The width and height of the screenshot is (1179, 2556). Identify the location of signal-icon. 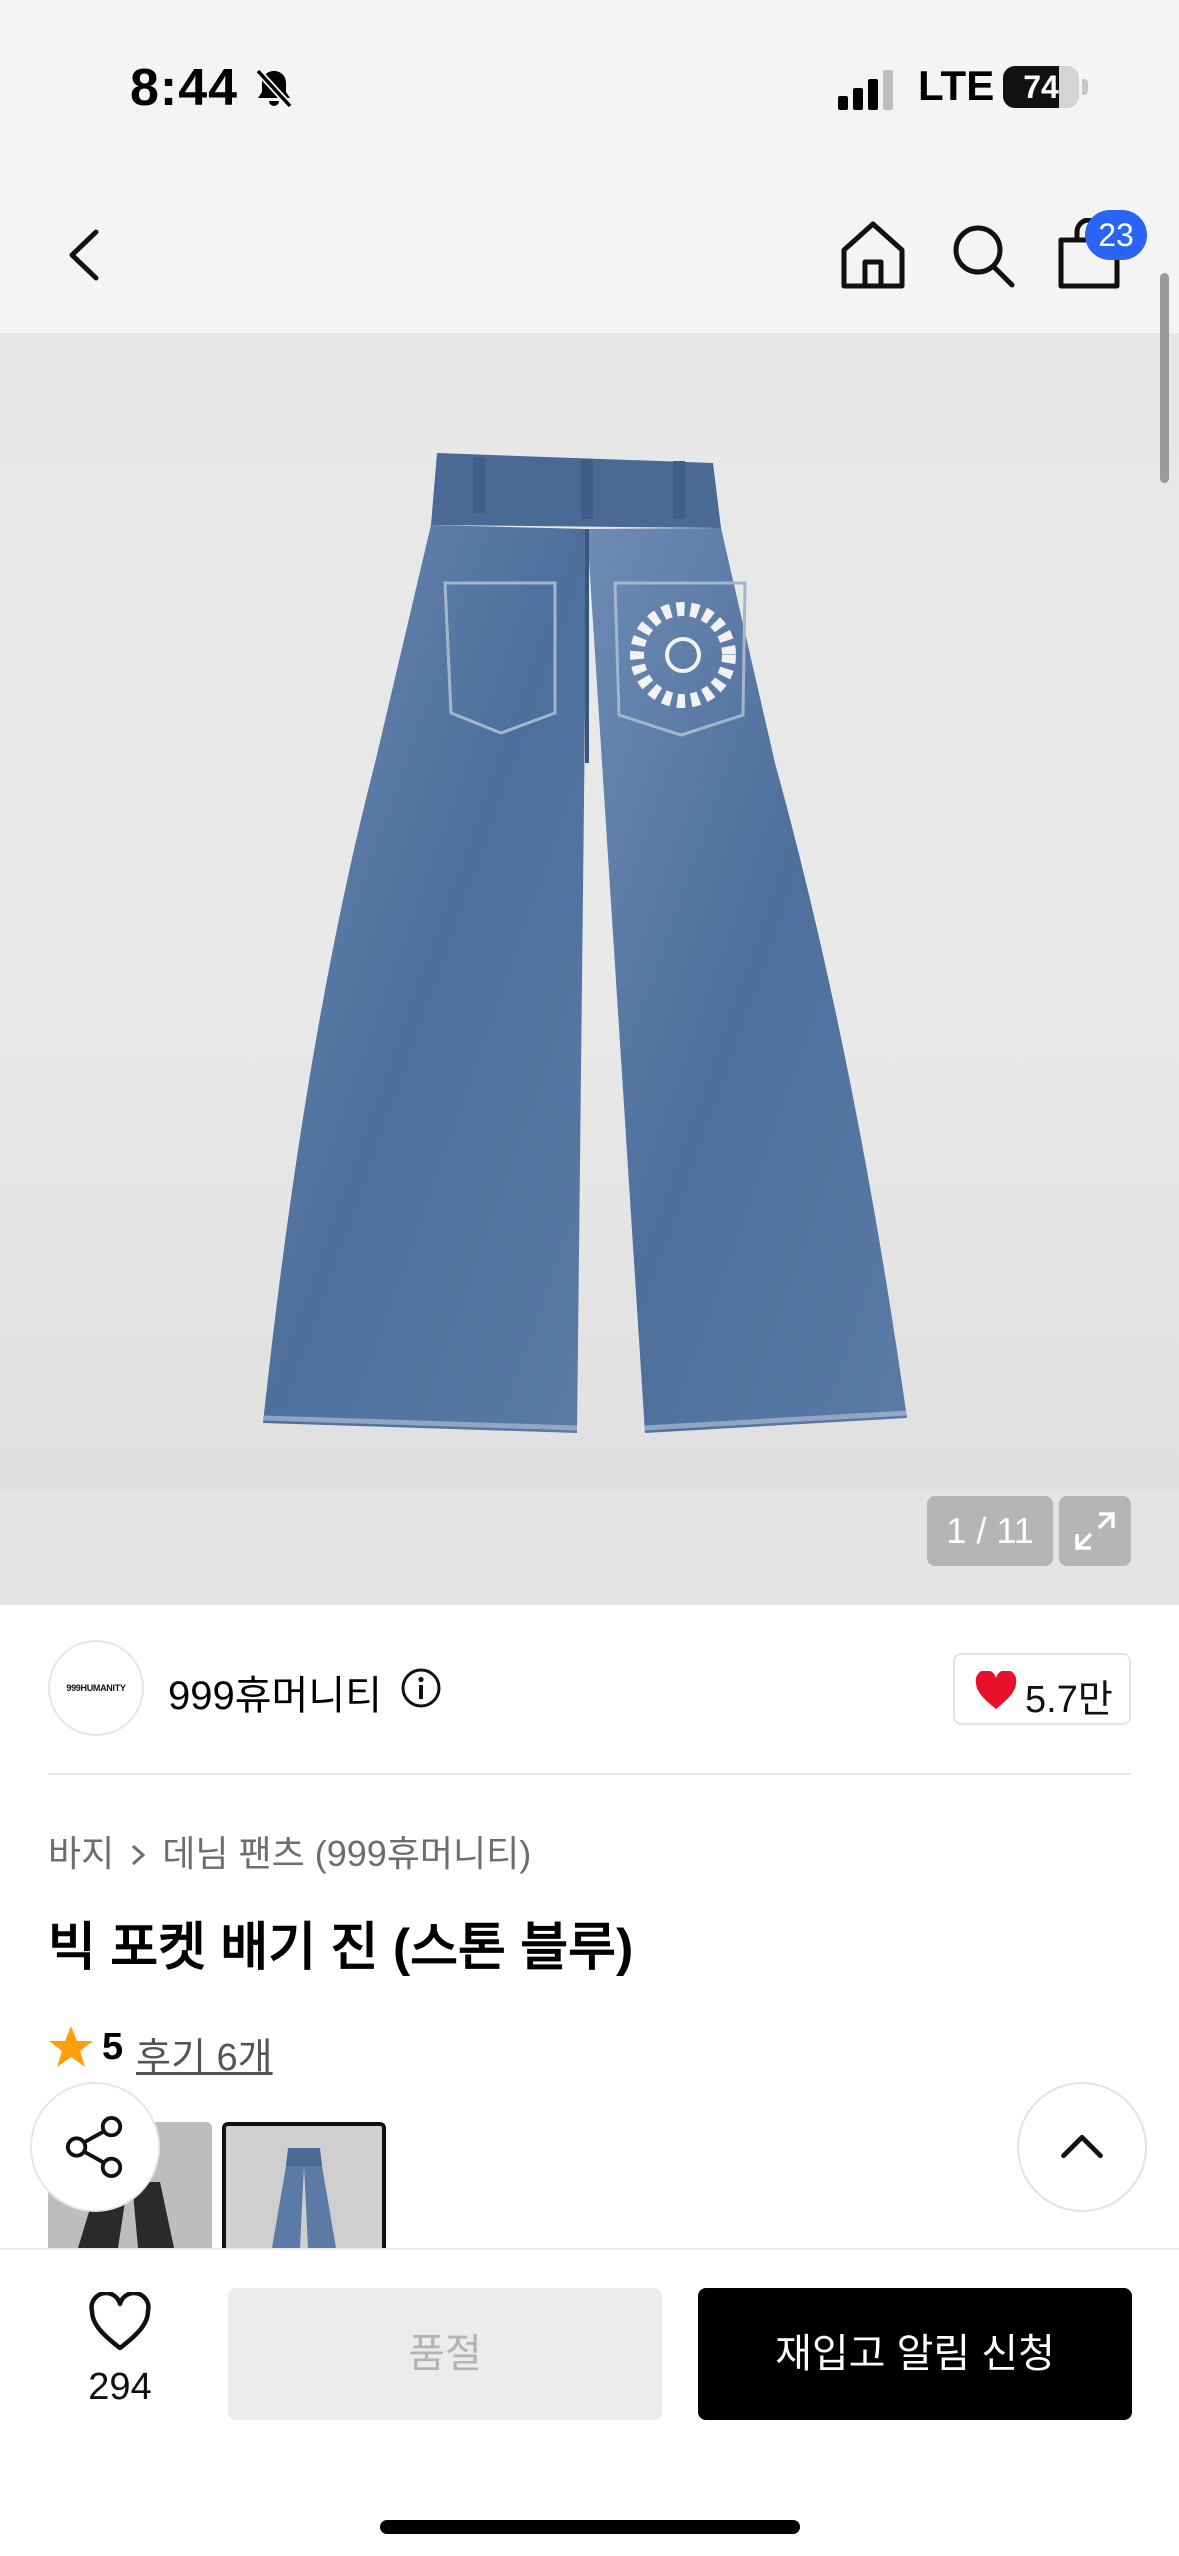
(865, 90).